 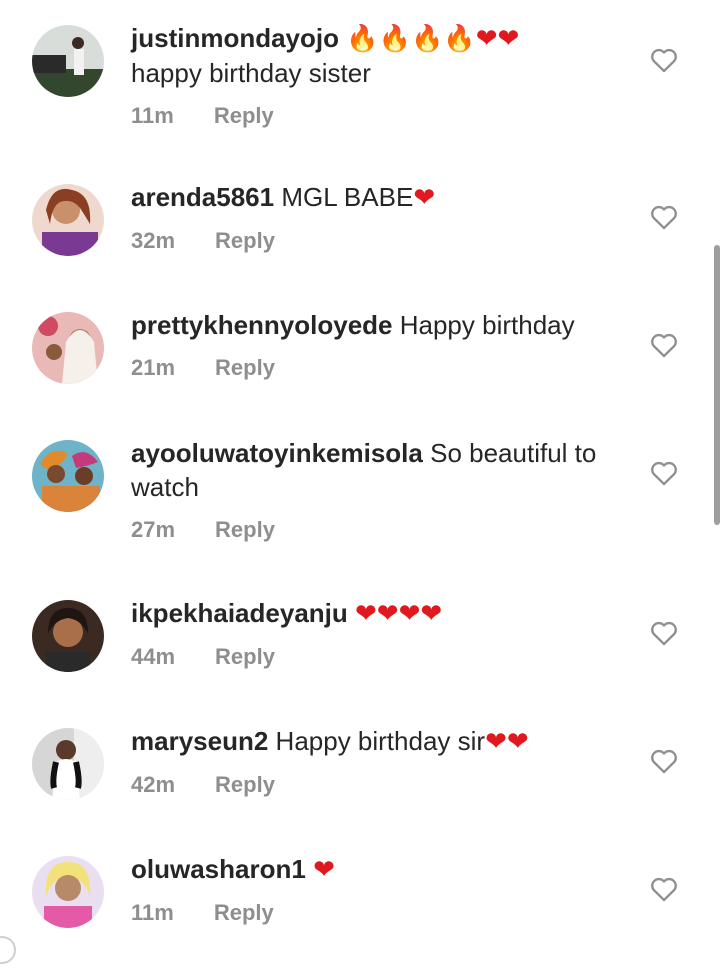 I want to click on comment-message-line2: happy birthday sister, so click(x=251, y=73).